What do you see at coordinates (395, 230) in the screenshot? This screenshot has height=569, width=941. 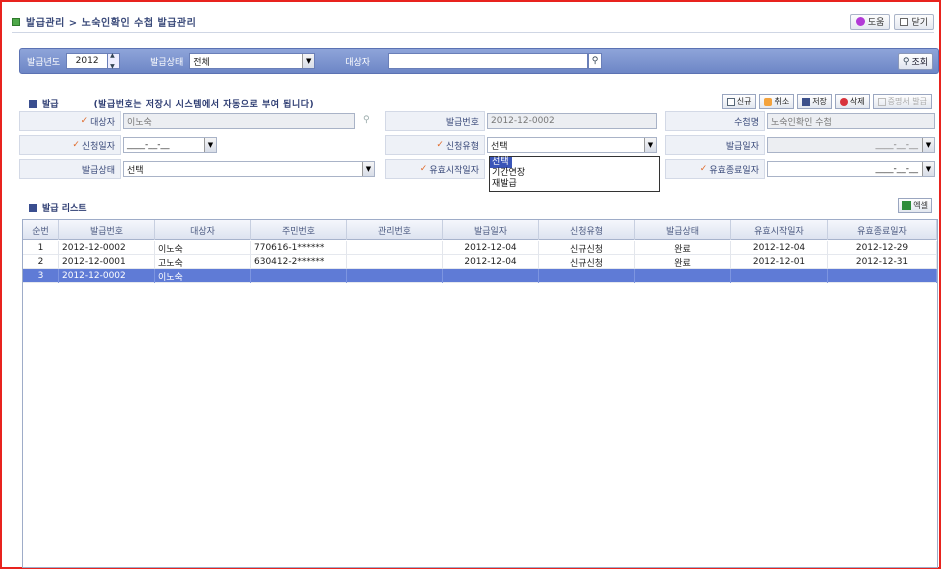 I see `column-header: 관리번호` at bounding box center [395, 230].